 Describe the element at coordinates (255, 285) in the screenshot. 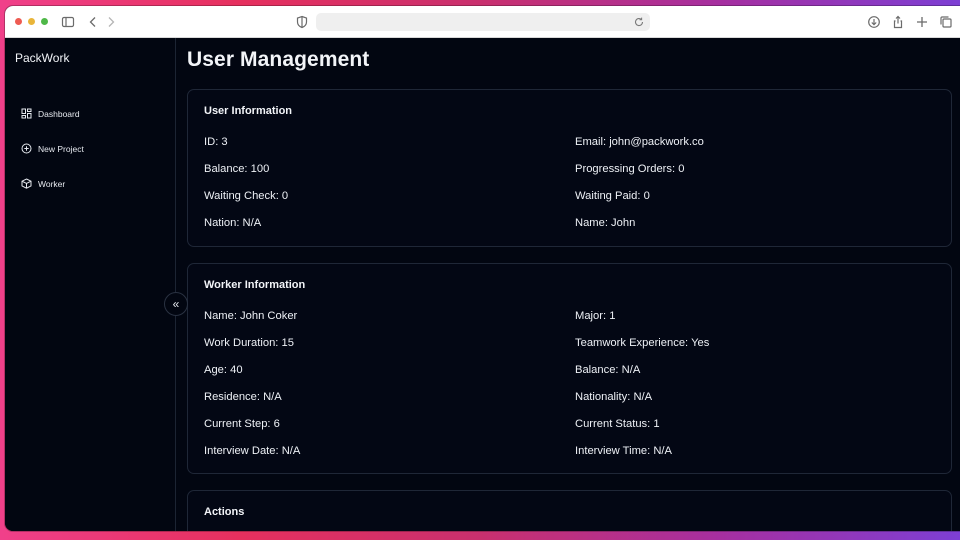

I see `card-title: Worker Information` at that location.